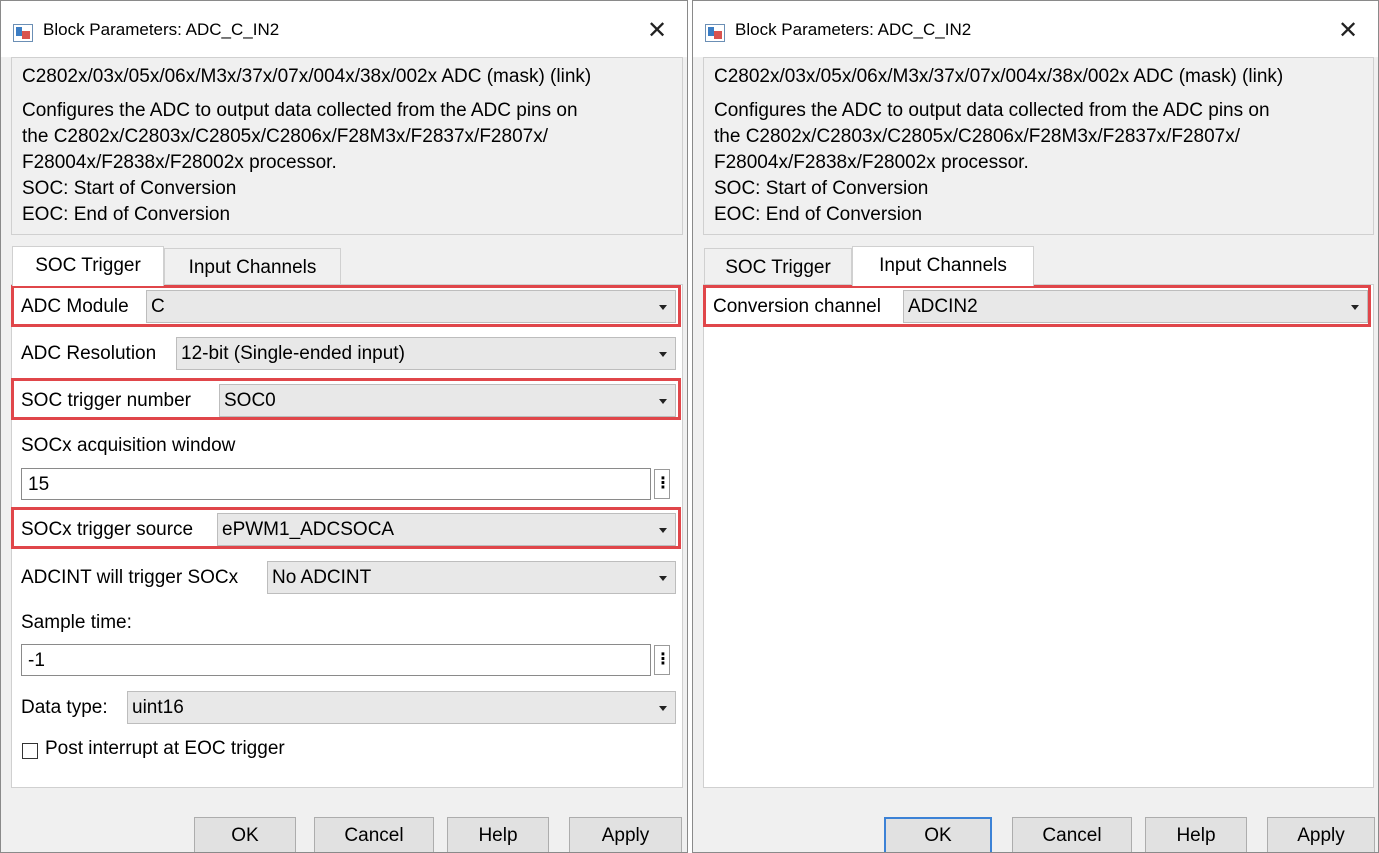 The image size is (1379, 853). What do you see at coordinates (426, 353) in the screenshot?
I see `adc-resolution-select: 12-bit (Single-ended input)` at bounding box center [426, 353].